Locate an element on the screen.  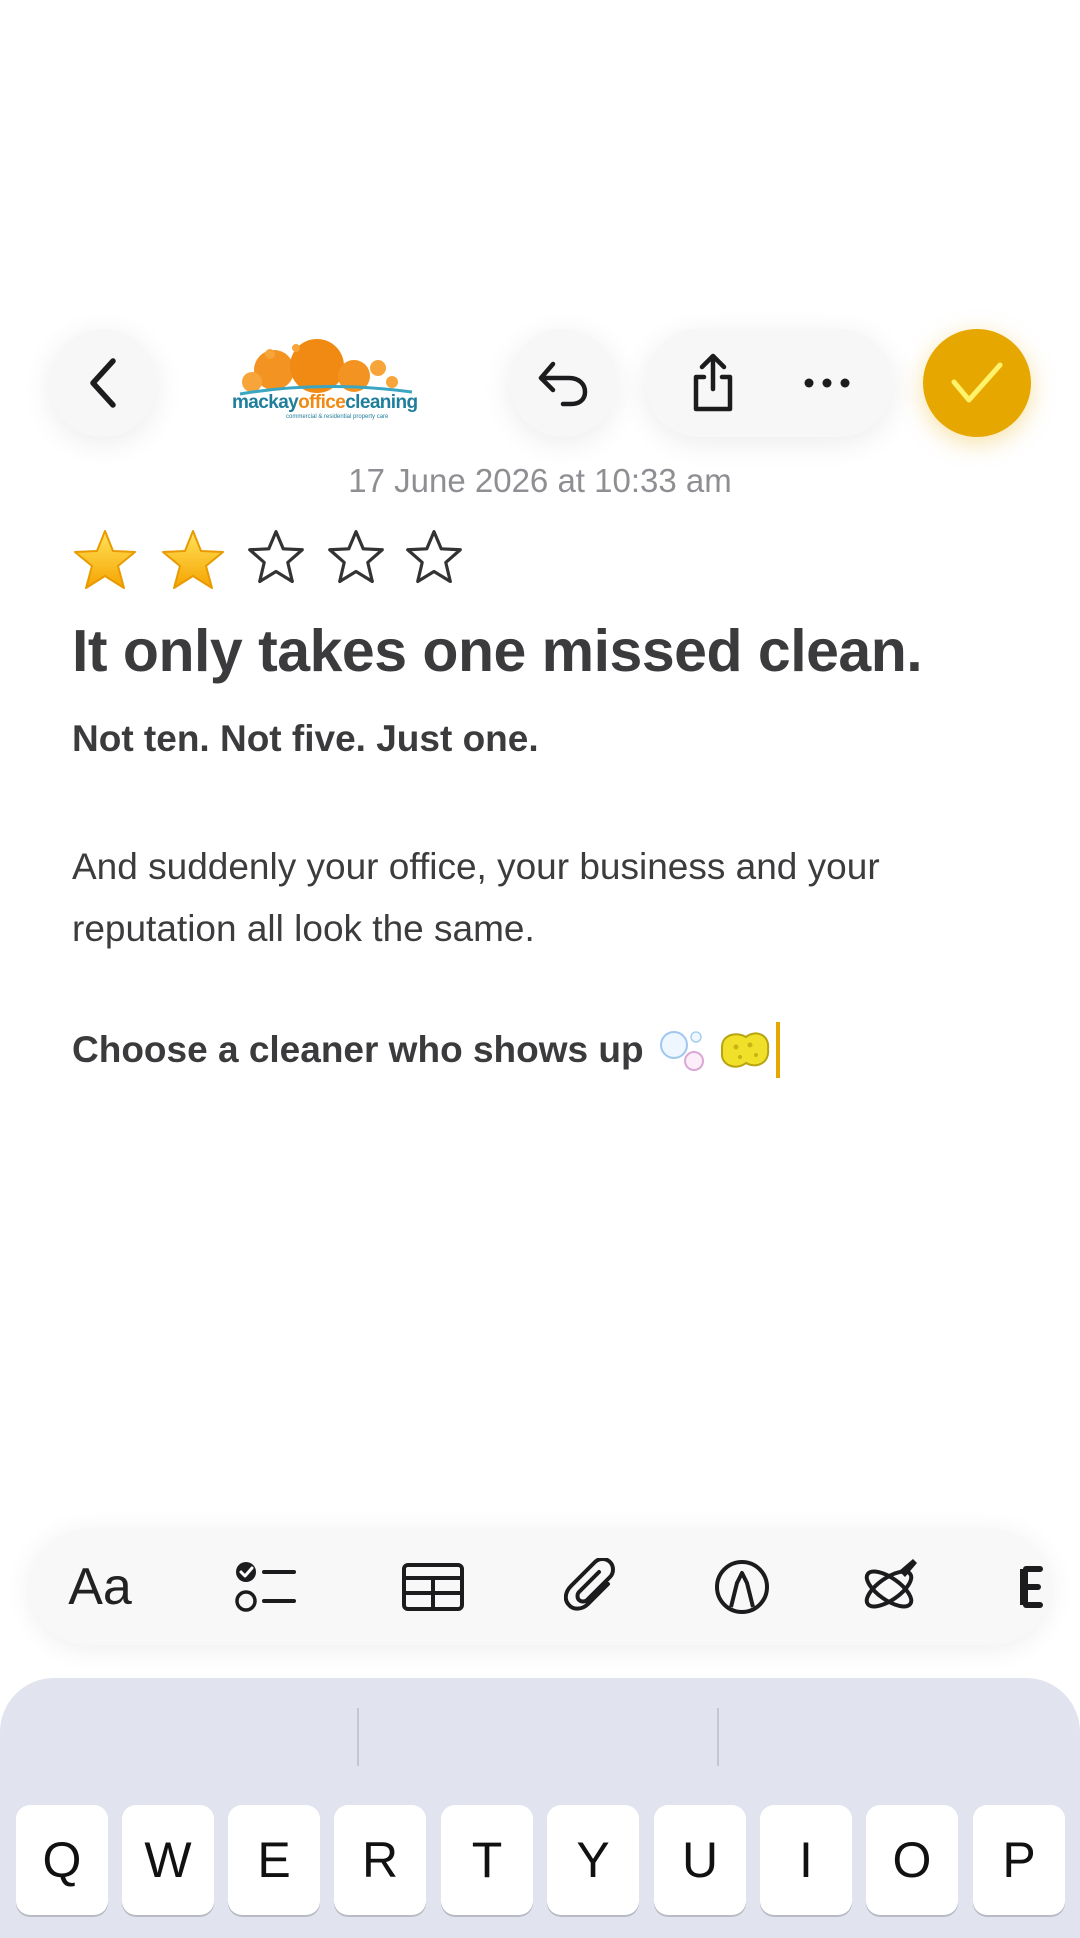
more-button is located at coordinates (827, 383).